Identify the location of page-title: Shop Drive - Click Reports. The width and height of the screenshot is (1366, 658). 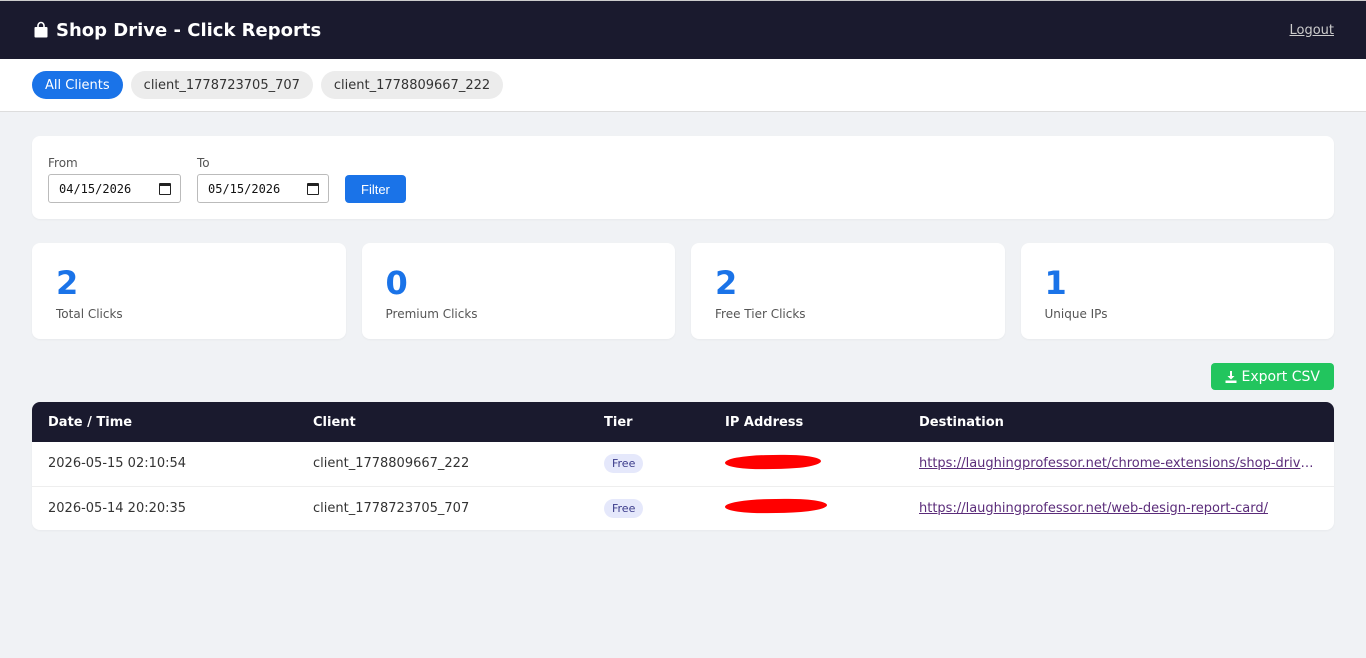
(189, 30).